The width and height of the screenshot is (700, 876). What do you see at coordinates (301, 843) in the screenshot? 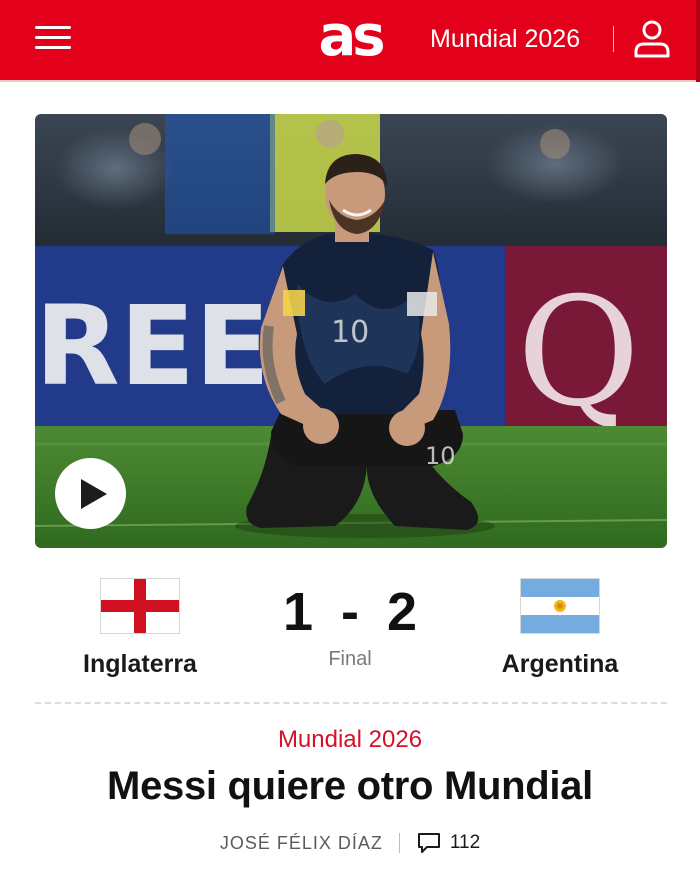
I see `author-name: JOSÉ FÉLIX DÍAZ` at bounding box center [301, 843].